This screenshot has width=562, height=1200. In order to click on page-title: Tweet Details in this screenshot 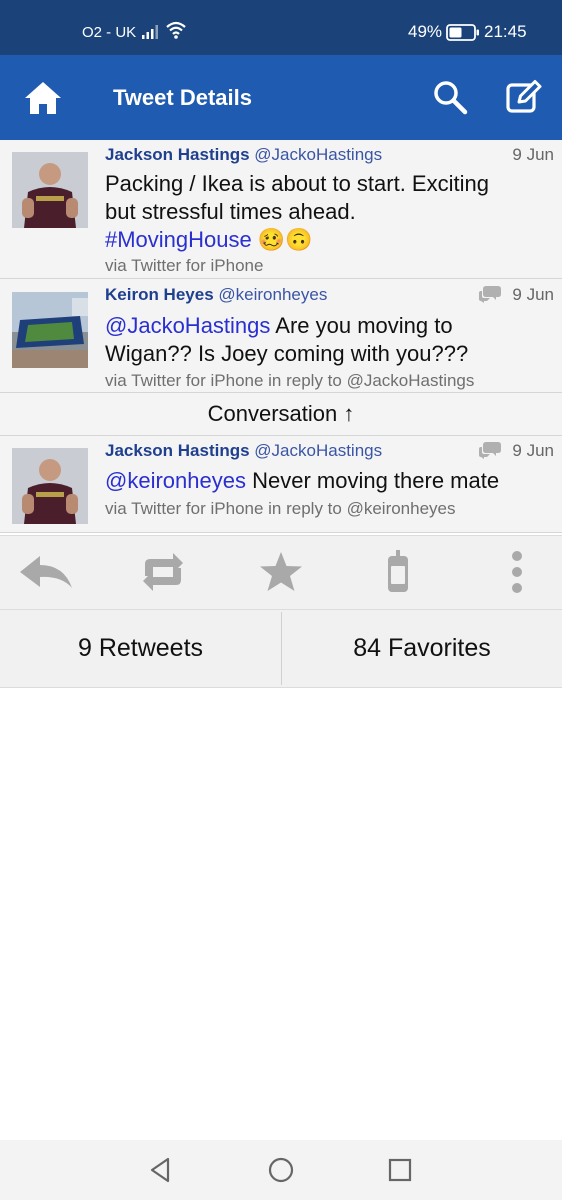, I will do `click(182, 97)`.